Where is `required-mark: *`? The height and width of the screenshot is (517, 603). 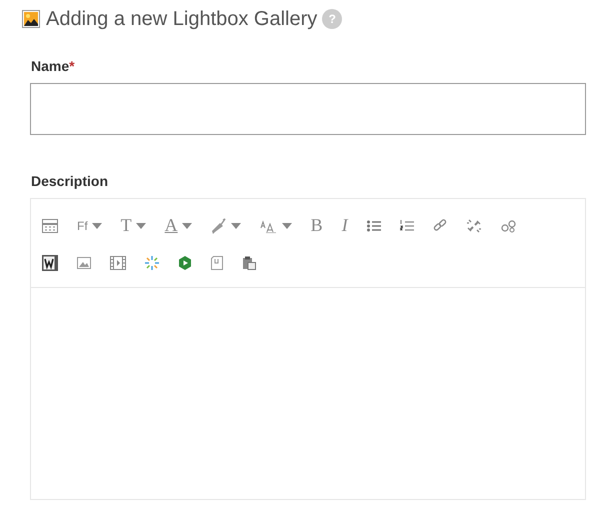
required-mark: * is located at coordinates (72, 66).